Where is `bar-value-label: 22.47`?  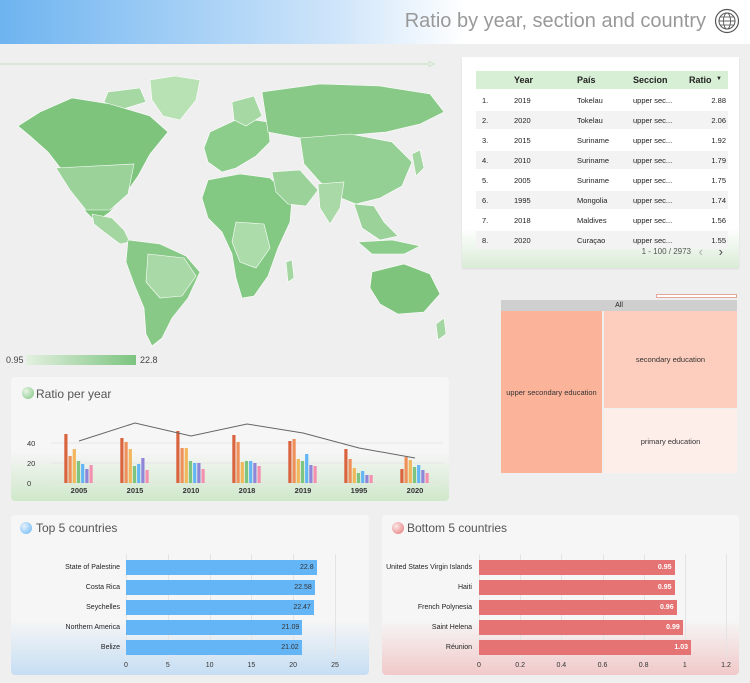
bar-value-label: 22.47 is located at coordinates (302, 607).